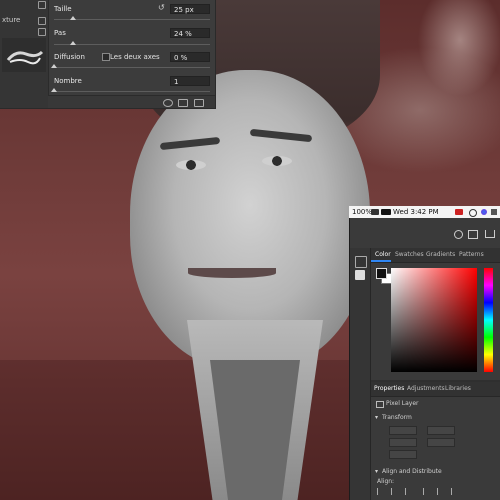  I want to click on count-input: 1, so click(190, 81).